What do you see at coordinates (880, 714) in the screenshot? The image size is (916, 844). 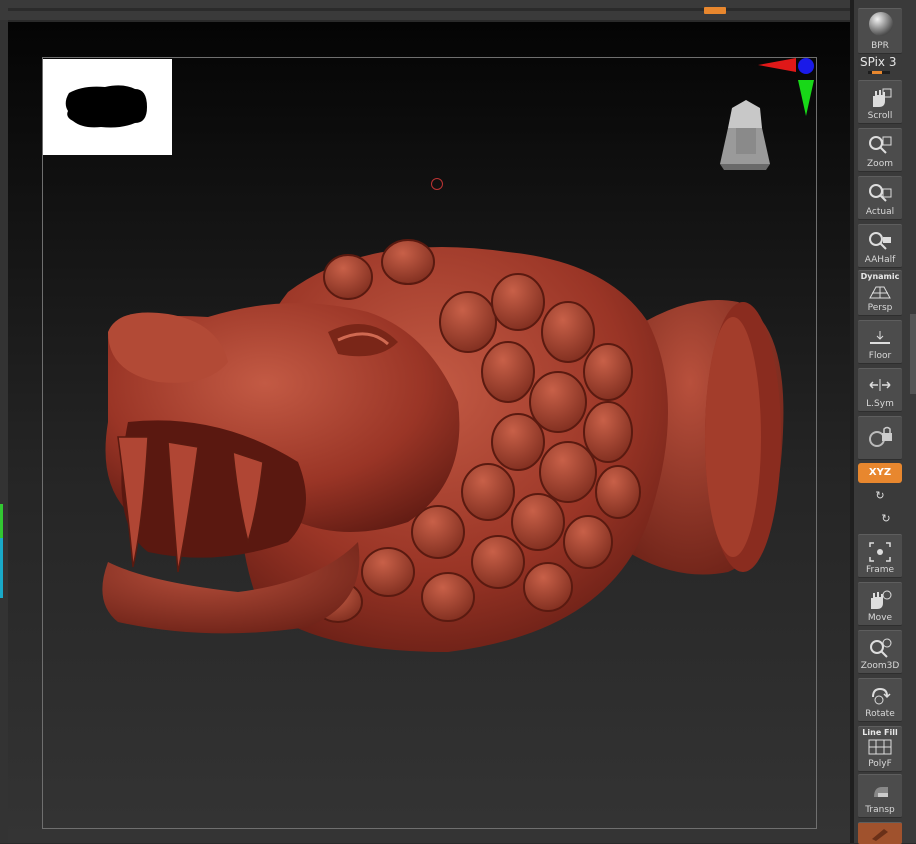 I see `rotate-label: Rotate` at bounding box center [880, 714].